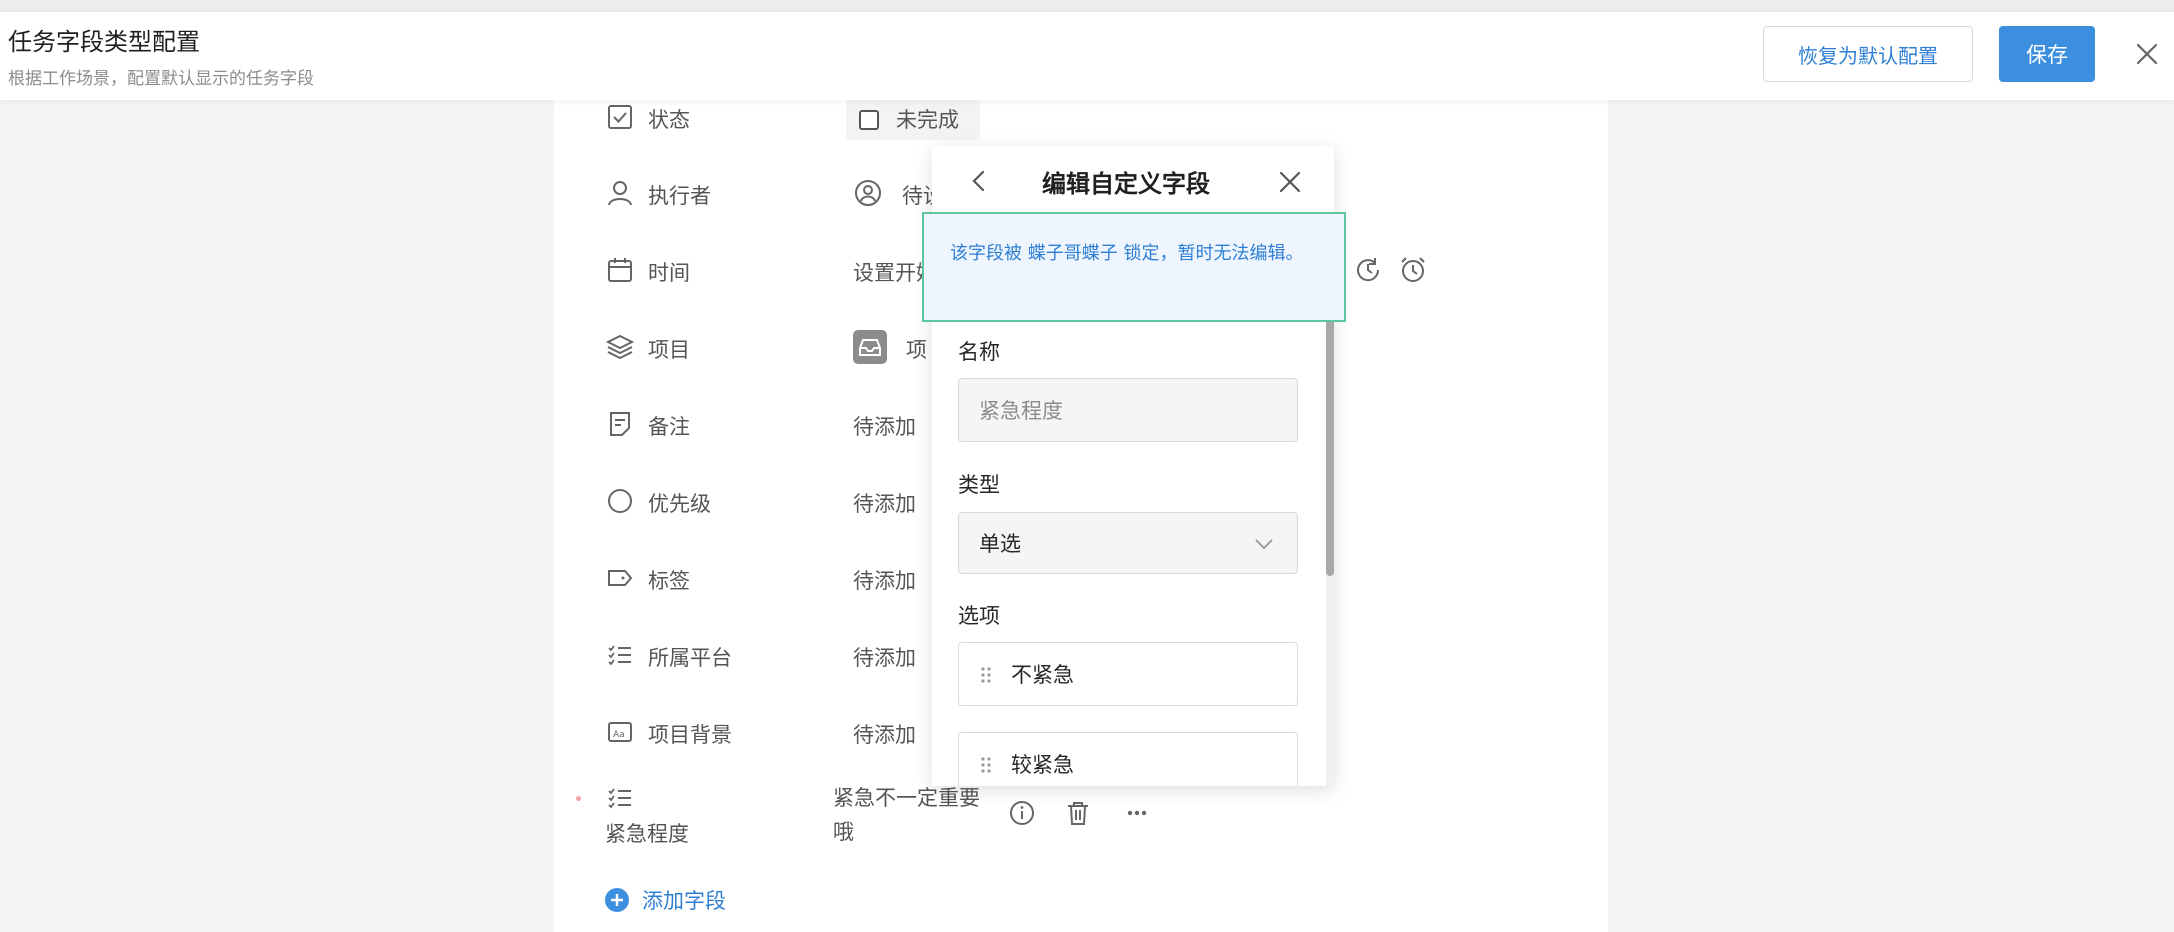 This screenshot has height=932, width=2174. Describe the element at coordinates (679, 196) in the screenshot. I see `field-label-assignee: 执行者` at that location.